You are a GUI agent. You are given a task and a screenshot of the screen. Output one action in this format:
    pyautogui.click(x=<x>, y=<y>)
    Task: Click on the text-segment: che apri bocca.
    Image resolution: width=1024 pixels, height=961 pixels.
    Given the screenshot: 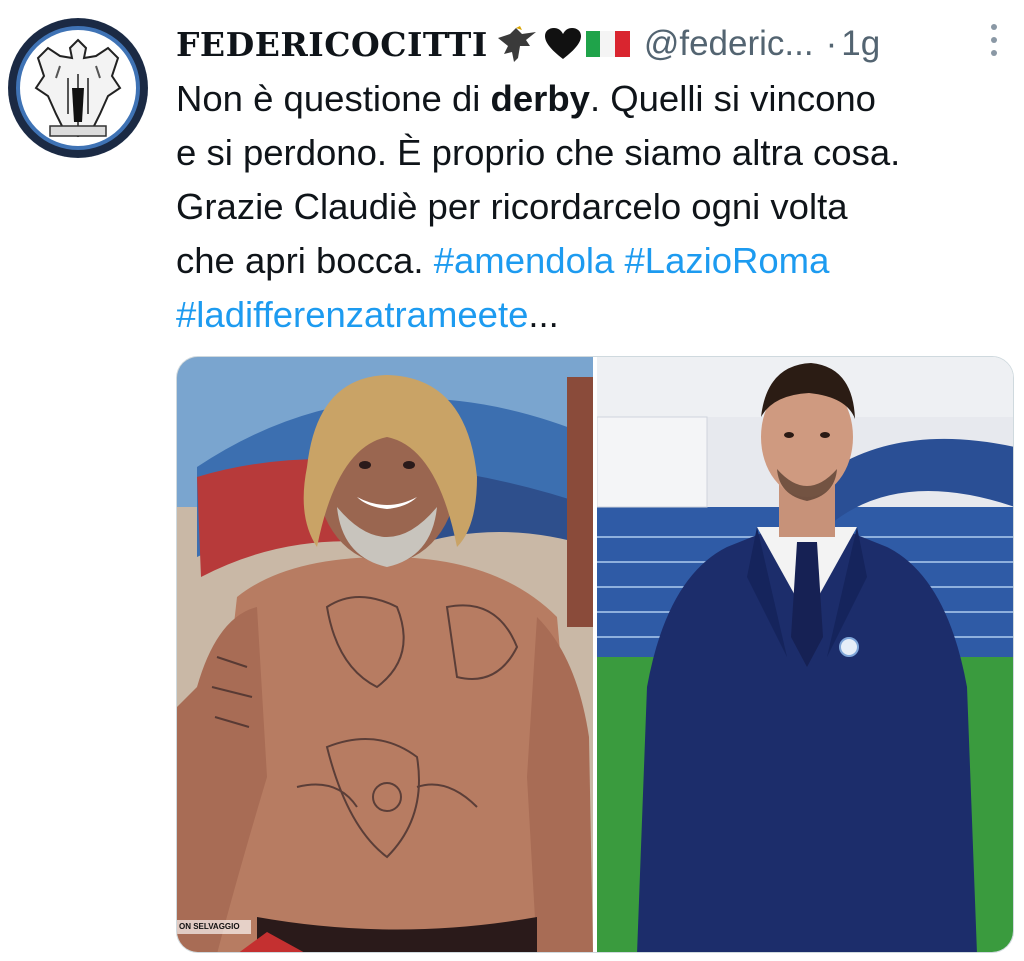 What is the action you would take?
    pyautogui.click(x=305, y=260)
    